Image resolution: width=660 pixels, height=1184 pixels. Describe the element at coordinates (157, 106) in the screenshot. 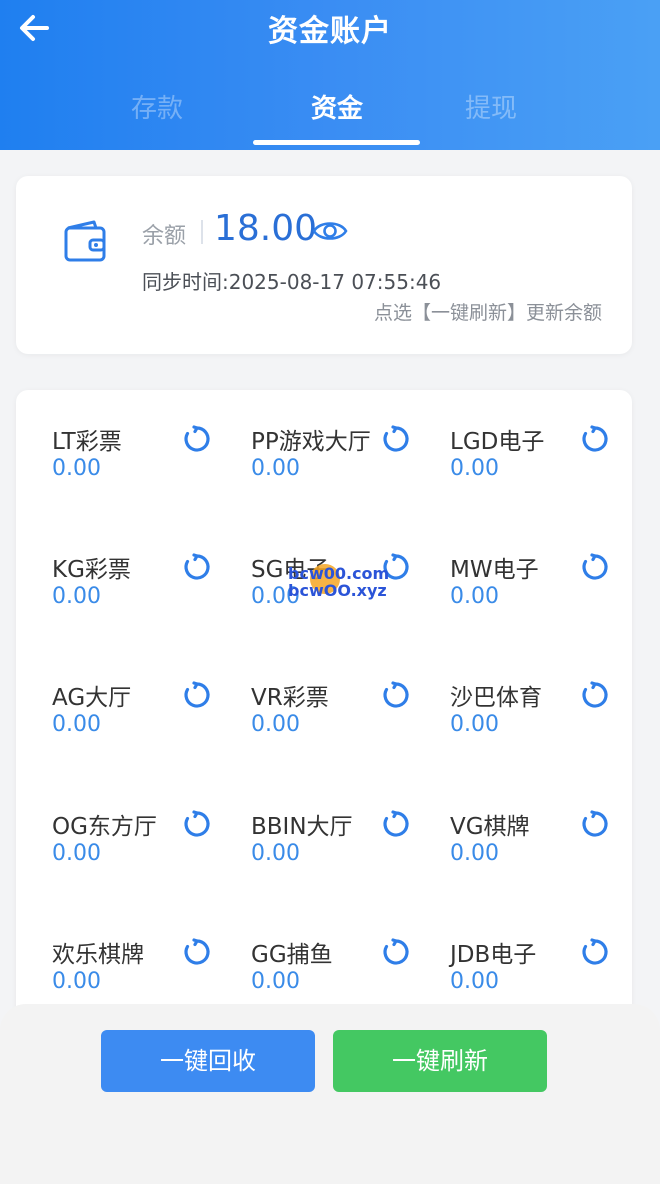

I see `tab-deposit: 存款` at that location.